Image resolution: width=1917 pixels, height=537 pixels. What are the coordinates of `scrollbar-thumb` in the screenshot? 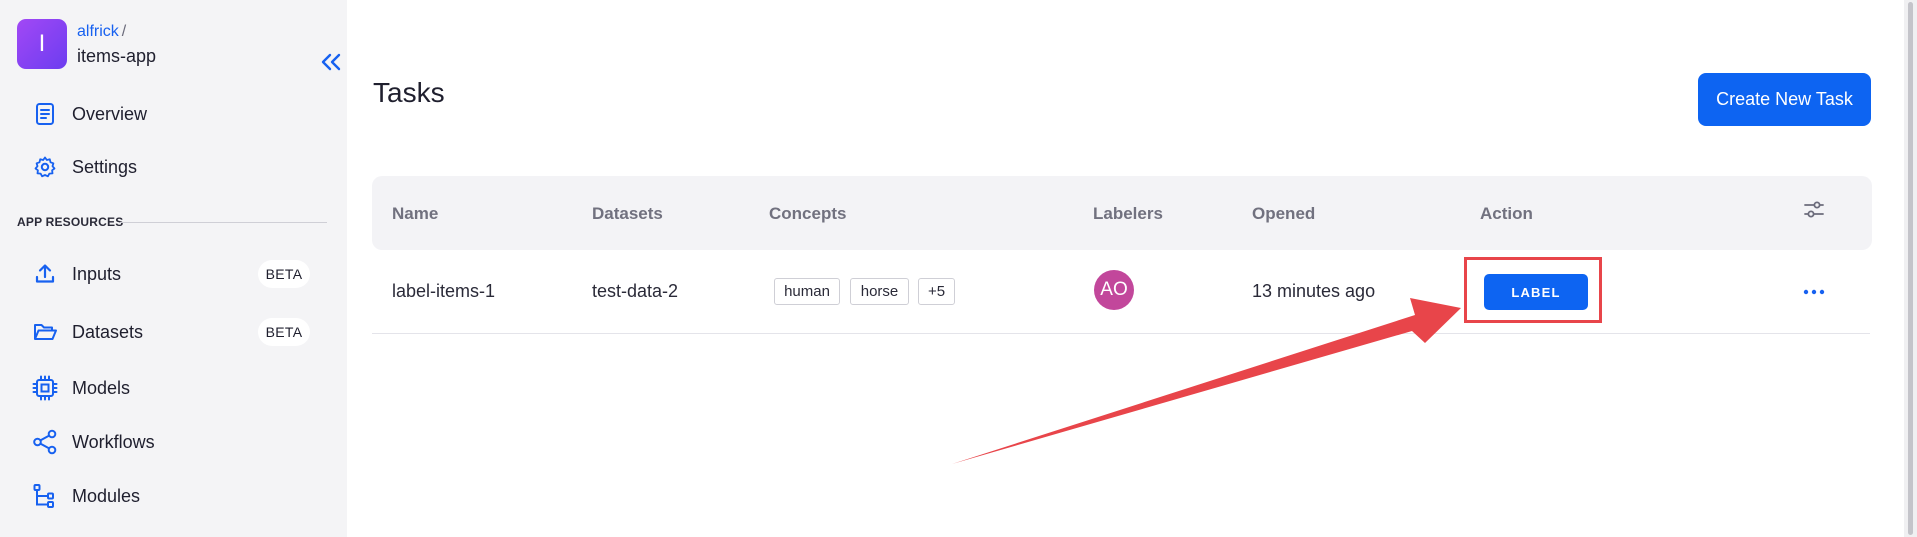 It's located at (1910, 268).